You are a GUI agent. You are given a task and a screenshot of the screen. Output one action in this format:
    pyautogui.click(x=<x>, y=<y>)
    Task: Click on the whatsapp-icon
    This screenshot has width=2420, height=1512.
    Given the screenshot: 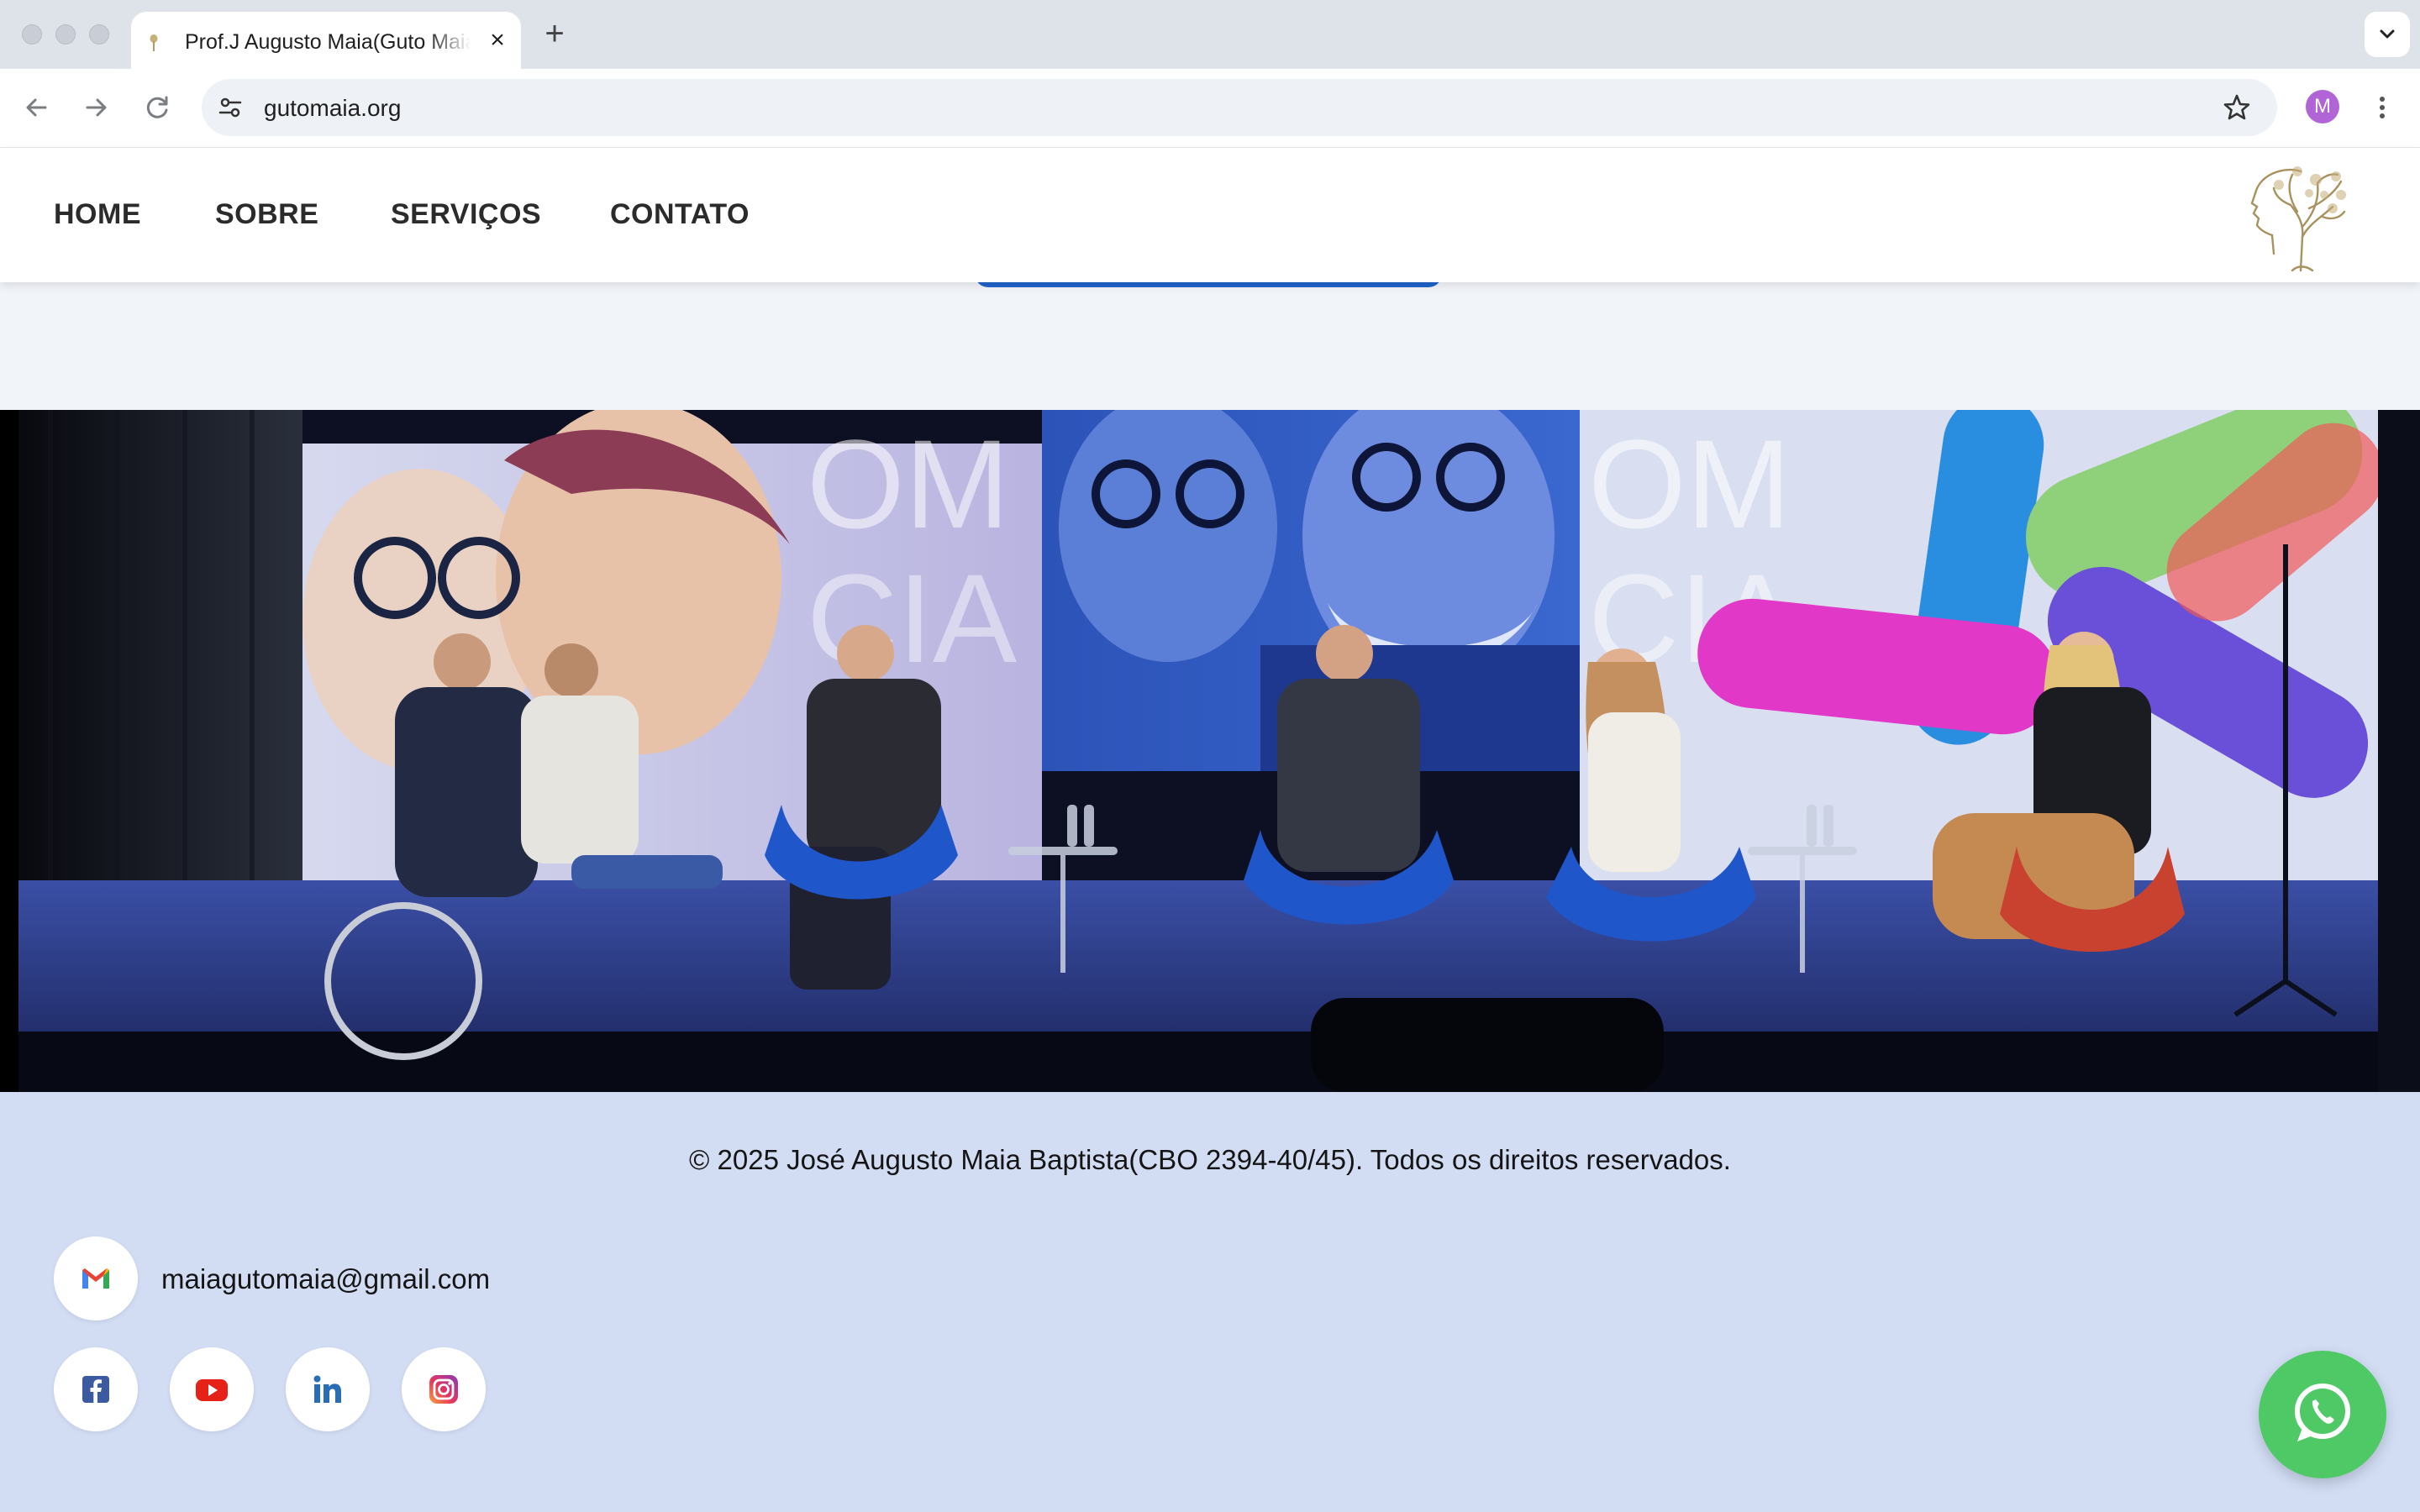 What is the action you would take?
    pyautogui.click(x=2323, y=1412)
    